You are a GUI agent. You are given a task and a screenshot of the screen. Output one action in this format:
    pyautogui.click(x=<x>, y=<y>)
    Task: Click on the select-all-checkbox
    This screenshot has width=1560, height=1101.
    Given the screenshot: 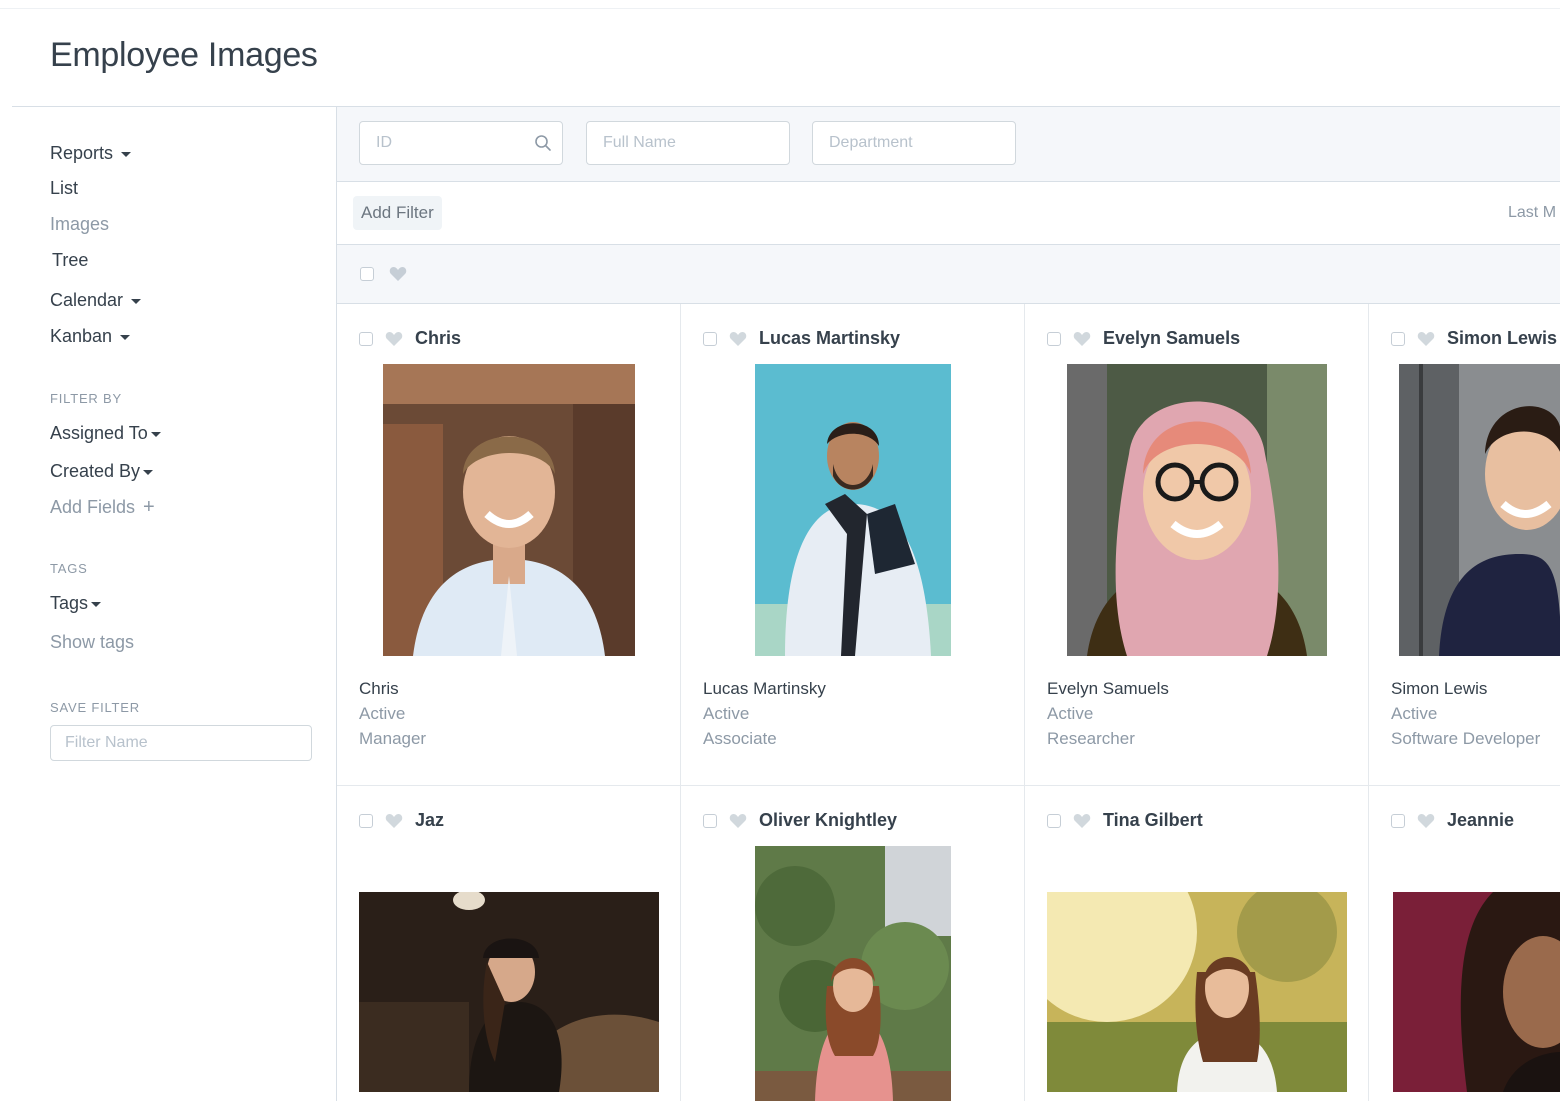 What is the action you would take?
    pyautogui.click(x=367, y=274)
    